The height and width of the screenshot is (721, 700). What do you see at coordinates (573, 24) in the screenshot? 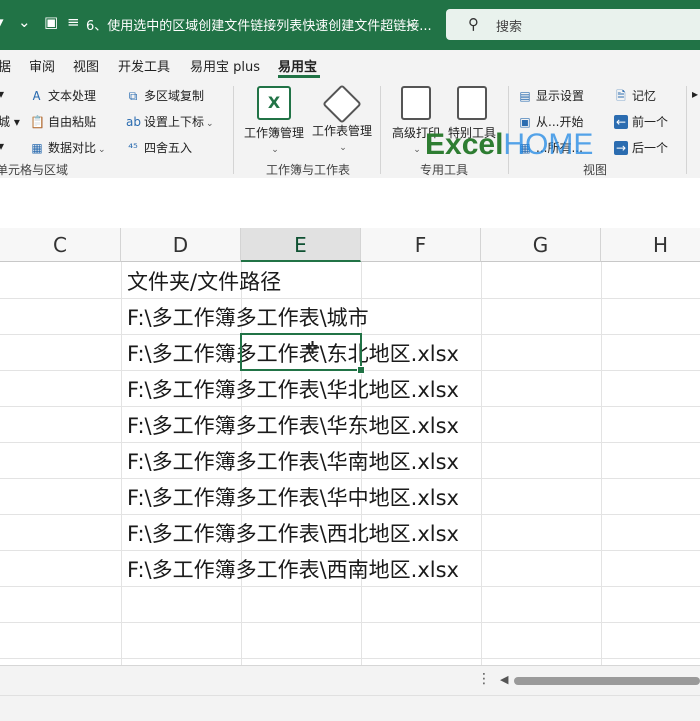
I see `search-box: ⚲ 搜索` at bounding box center [573, 24].